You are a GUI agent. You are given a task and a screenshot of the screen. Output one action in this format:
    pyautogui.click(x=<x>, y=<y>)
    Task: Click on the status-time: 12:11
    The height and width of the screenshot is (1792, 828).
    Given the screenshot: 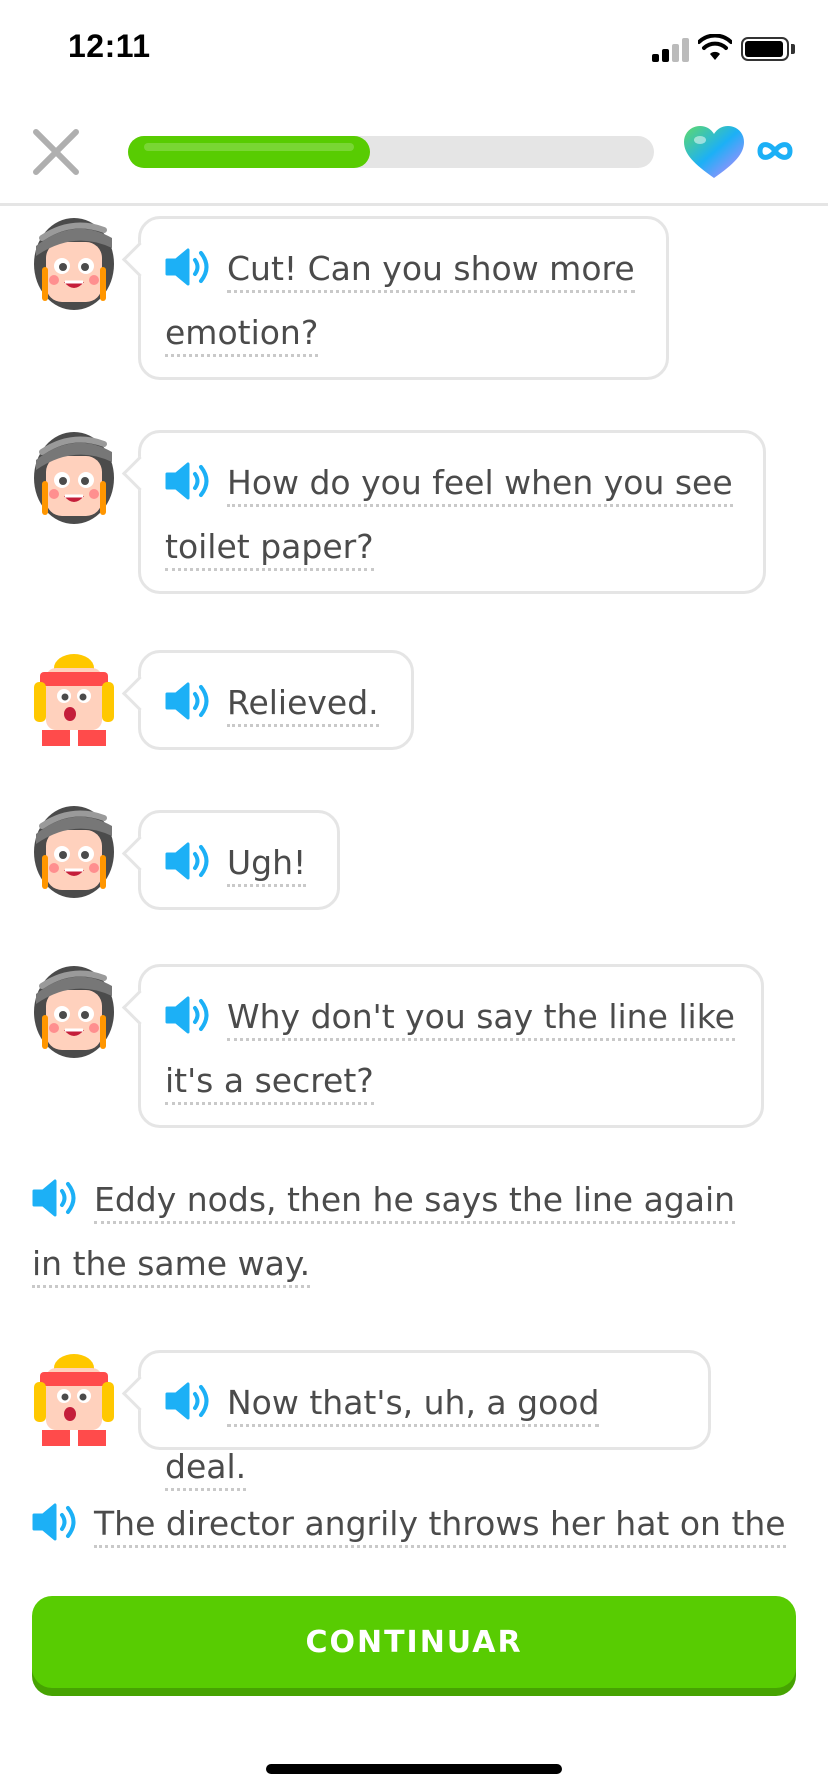 What is the action you would take?
    pyautogui.click(x=109, y=46)
    